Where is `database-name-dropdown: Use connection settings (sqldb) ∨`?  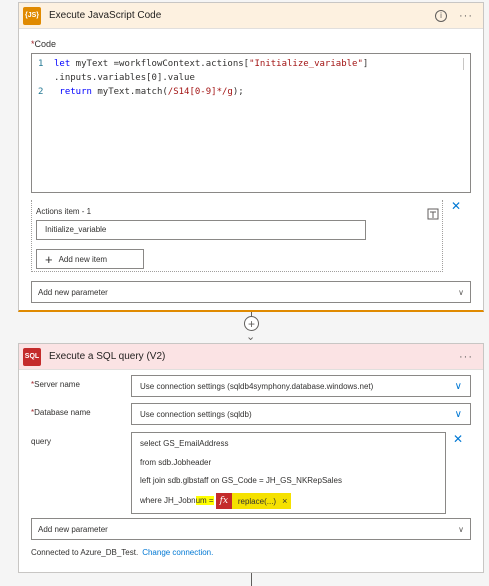
database-name-dropdown: Use connection settings (sqldb) ∨ is located at coordinates (301, 414).